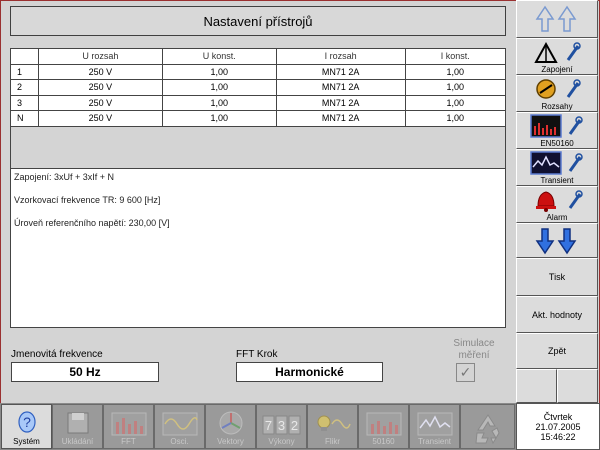 The height and width of the screenshot is (450, 600). I want to click on reference-voltage-info: Úroveň referenčního napětí: 230,00 [V], so click(92, 223).